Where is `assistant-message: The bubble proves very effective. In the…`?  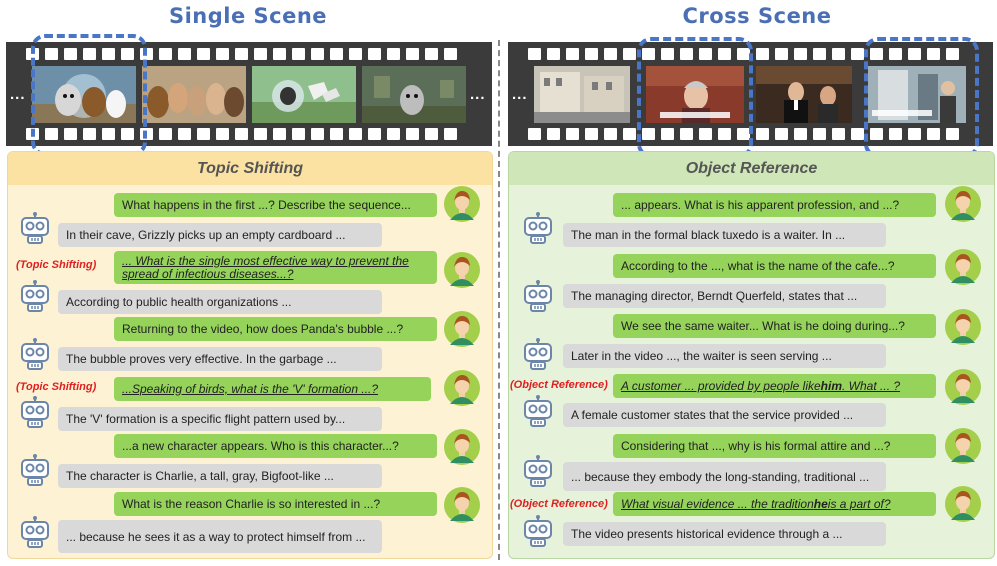 assistant-message: The bubble proves very effective. In the… is located at coordinates (220, 359).